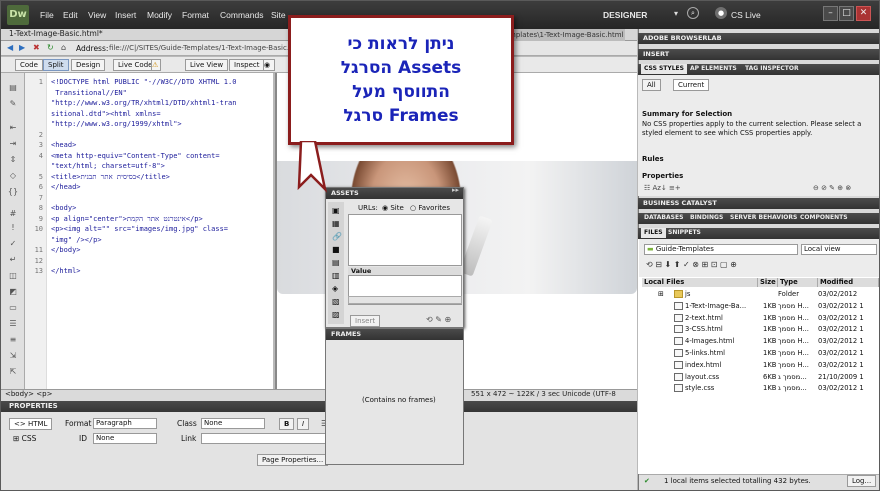  Describe the element at coordinates (763, 218) in the screenshot. I see `tab-server-behaviors: SERVER BEHAVIORS` at that location.